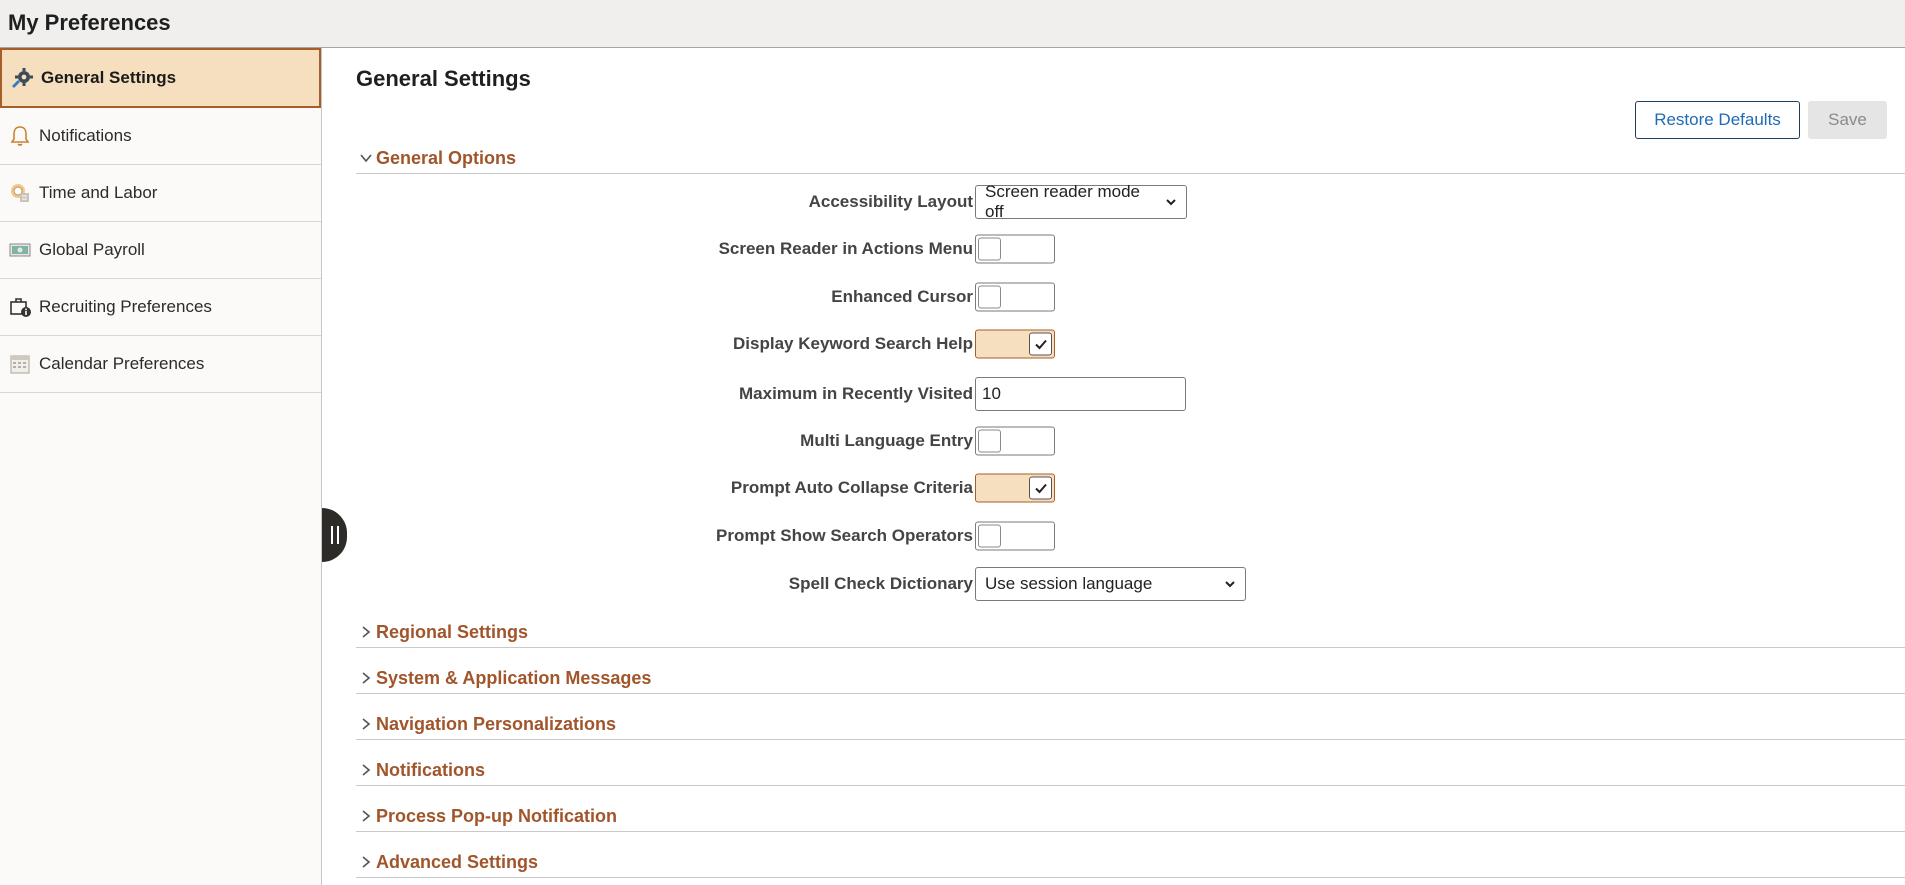  Describe the element at coordinates (125, 306) in the screenshot. I see `sidebar-item-label: Recruiting Preferences` at that location.